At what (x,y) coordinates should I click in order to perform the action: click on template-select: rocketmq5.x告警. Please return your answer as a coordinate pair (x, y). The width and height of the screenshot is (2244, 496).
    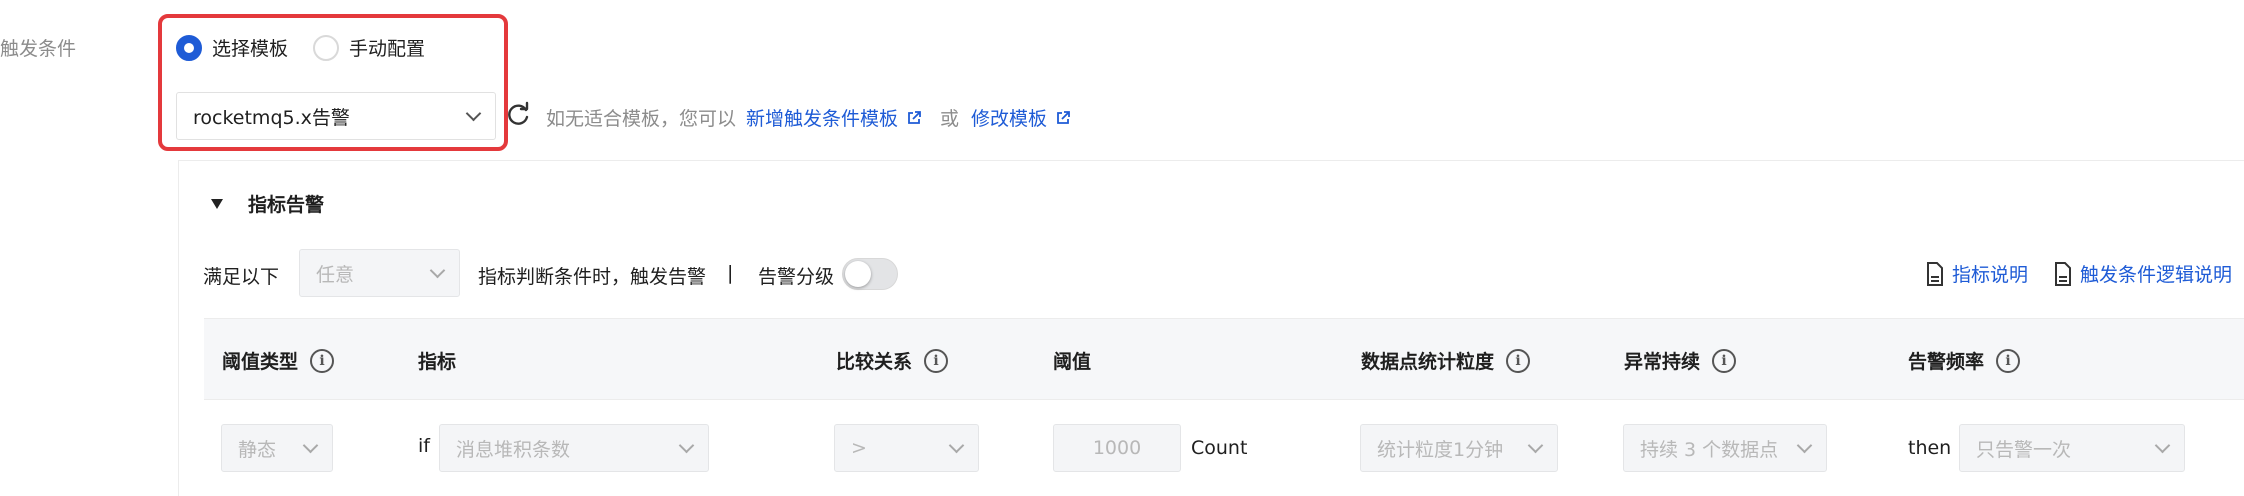
    Looking at the image, I should click on (336, 116).